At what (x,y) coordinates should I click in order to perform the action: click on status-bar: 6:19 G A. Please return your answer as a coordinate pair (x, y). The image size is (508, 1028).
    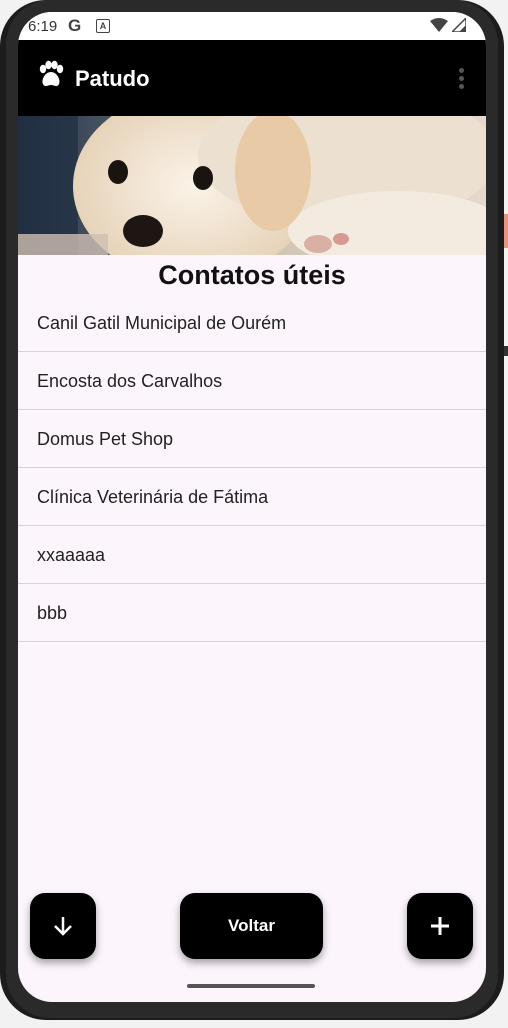
    Looking at the image, I should click on (252, 26).